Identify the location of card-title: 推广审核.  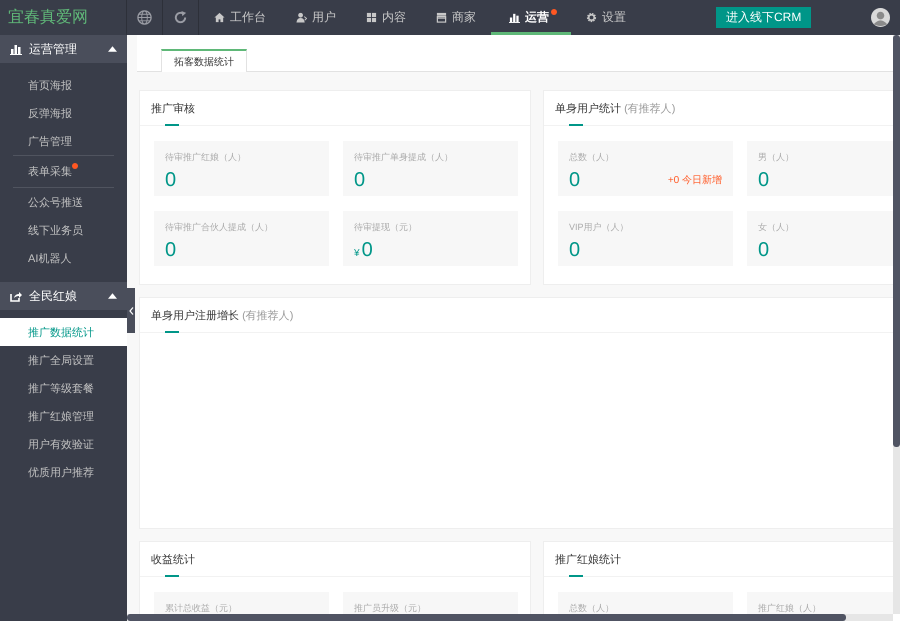
(173, 109).